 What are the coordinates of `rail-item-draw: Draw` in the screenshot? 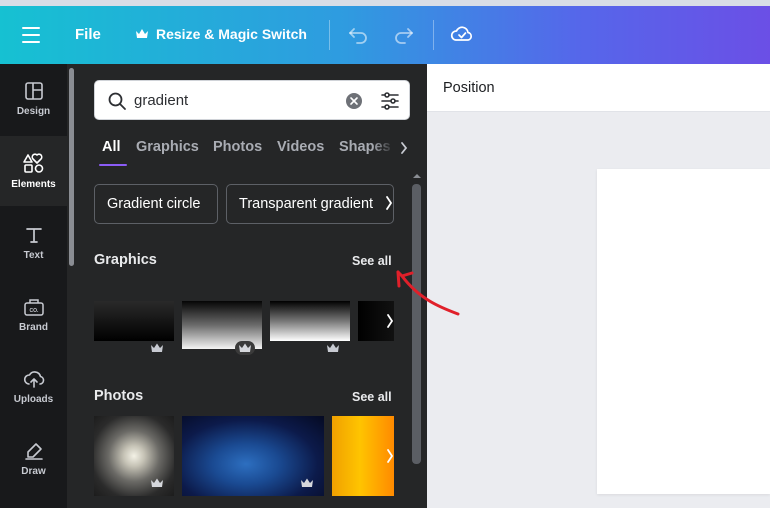 It's located at (33, 459).